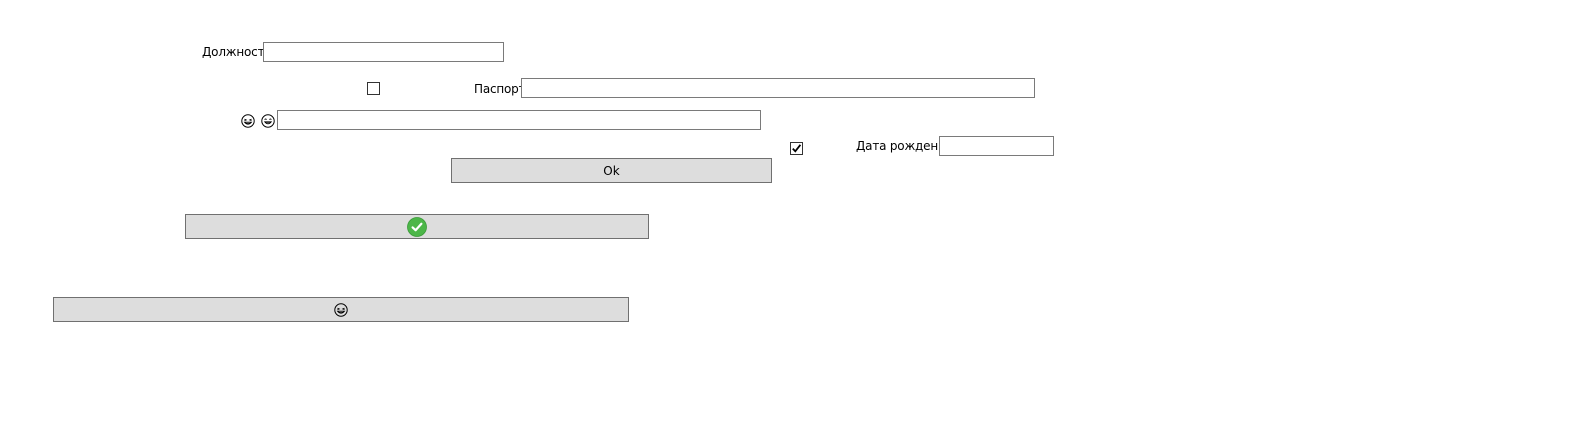  I want to click on ok-button-label: Ok, so click(611, 170).